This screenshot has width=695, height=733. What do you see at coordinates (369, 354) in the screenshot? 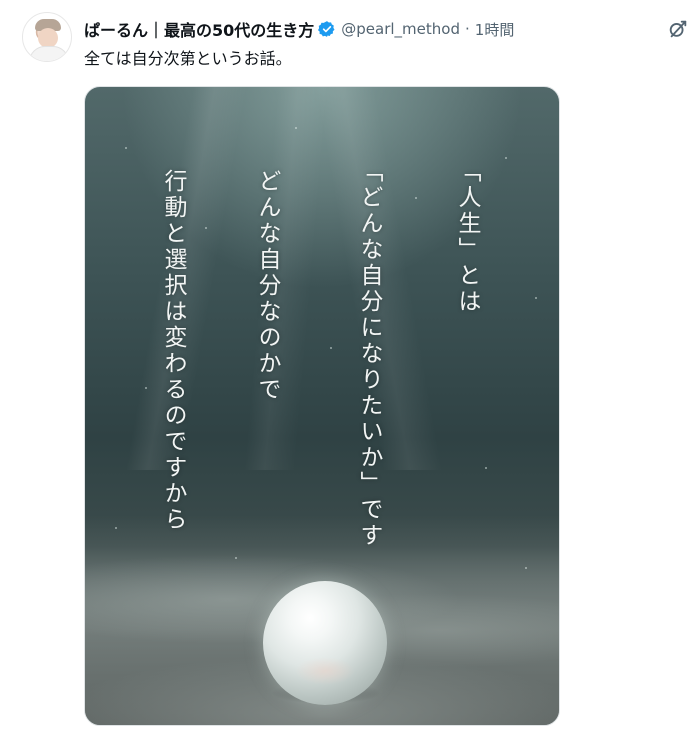
I see `image-text-line-2: 「どんな自分になりたいか」です` at bounding box center [369, 354].